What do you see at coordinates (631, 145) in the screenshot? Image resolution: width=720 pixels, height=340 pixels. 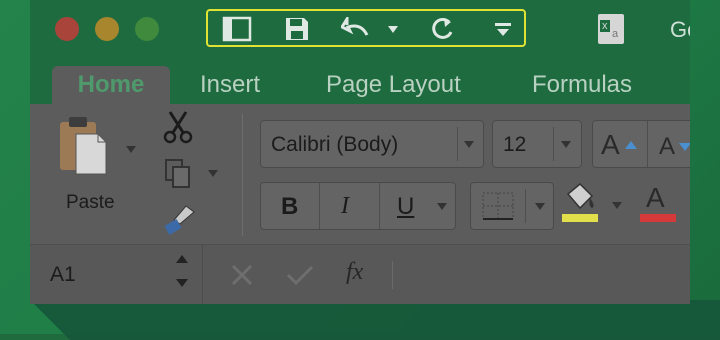 I see `increase-arrow-icon` at bounding box center [631, 145].